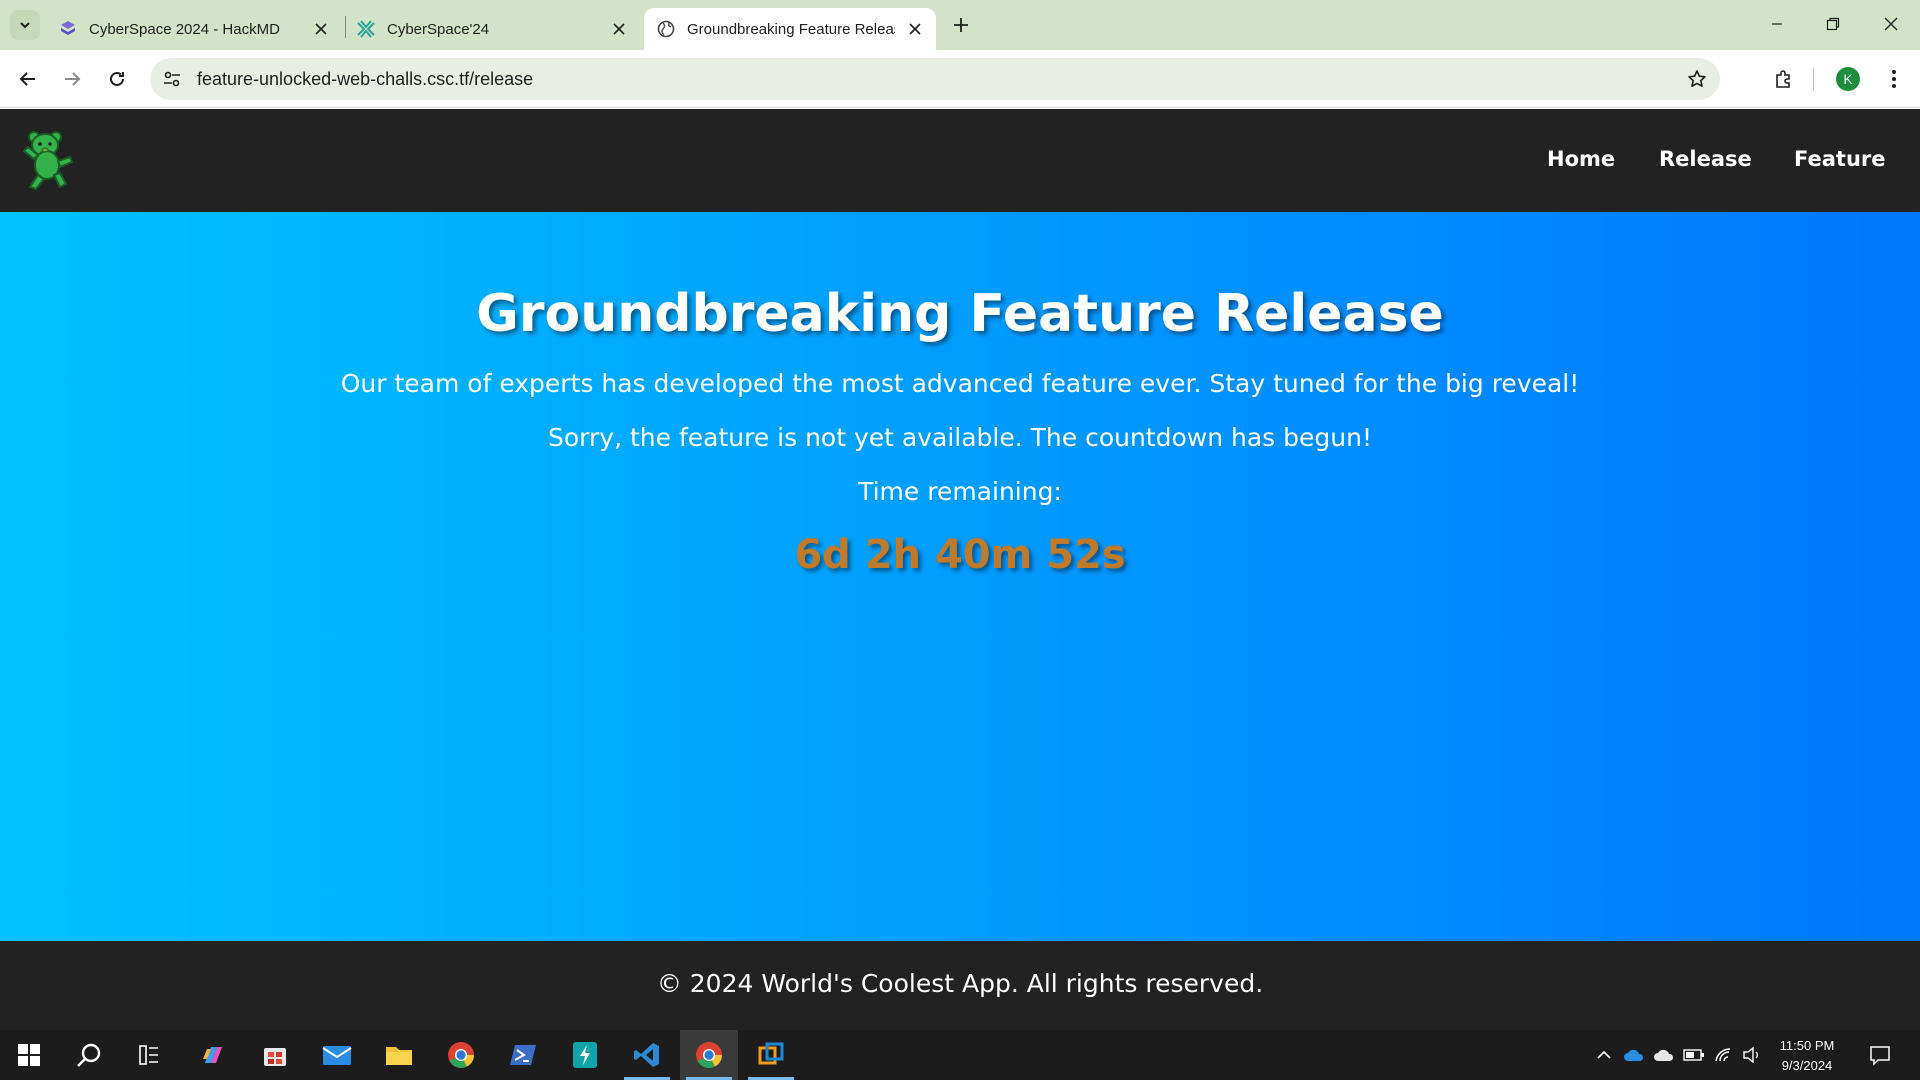  I want to click on close-icon, so click(1891, 24).